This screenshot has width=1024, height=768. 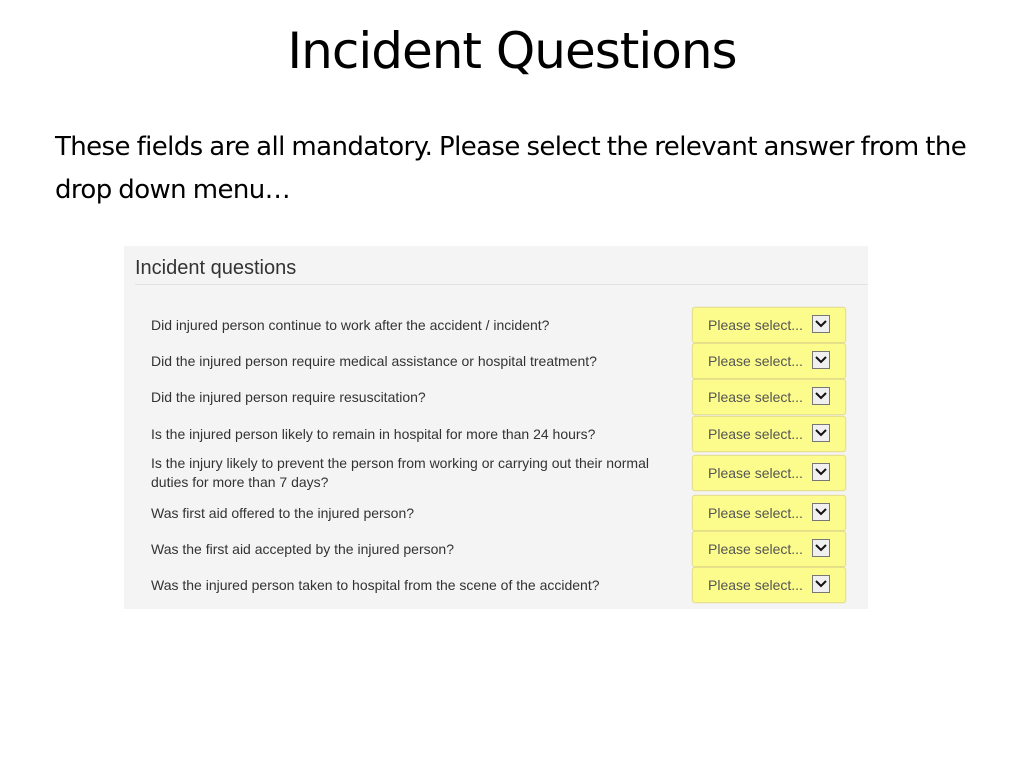 What do you see at coordinates (216, 268) in the screenshot?
I see `panel-header: Incident questions` at bounding box center [216, 268].